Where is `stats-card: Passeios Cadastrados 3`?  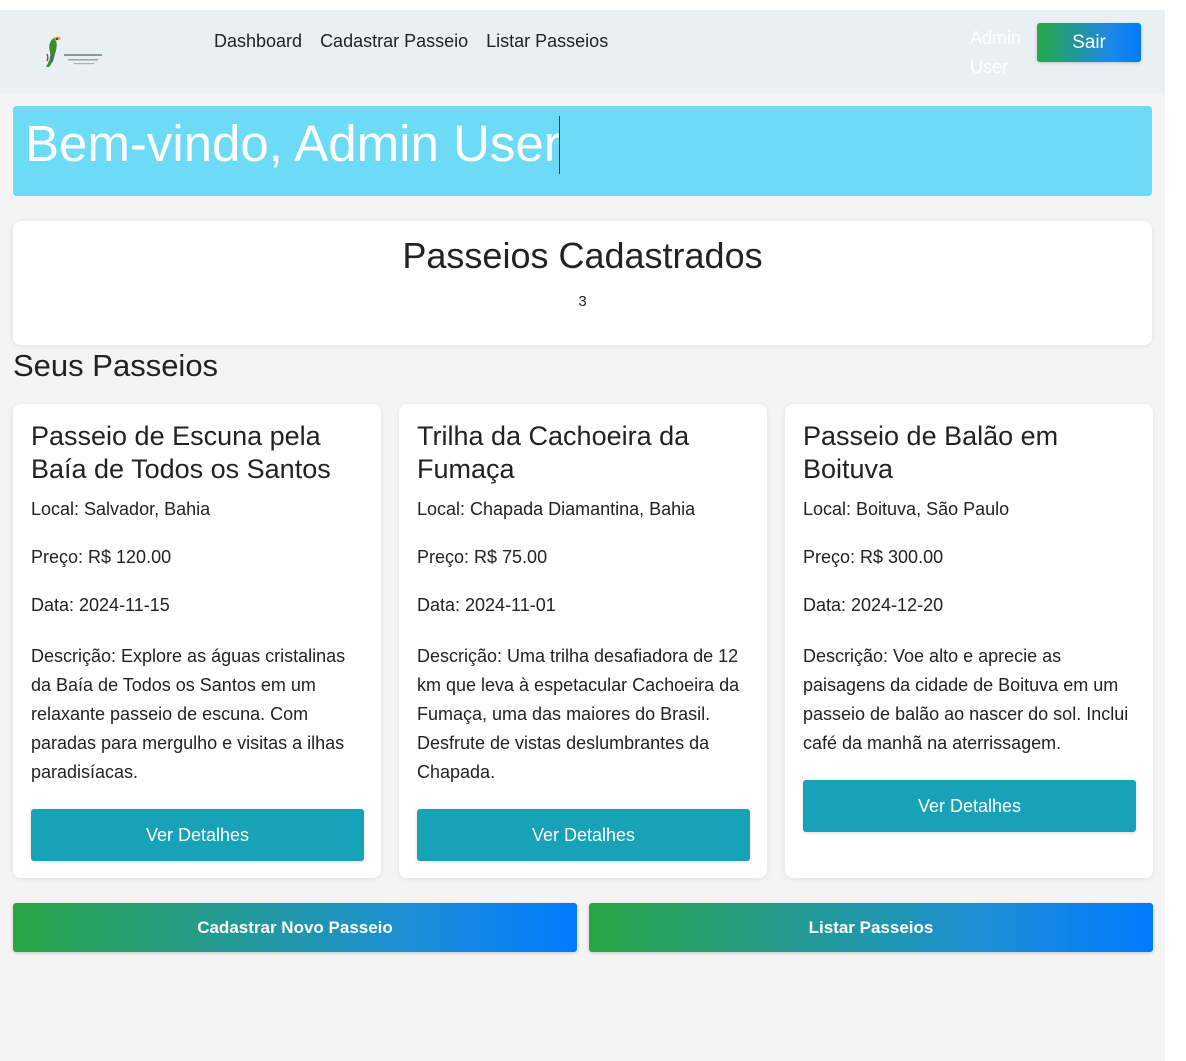
stats-card: Passeios Cadastrados 3 is located at coordinates (582, 283).